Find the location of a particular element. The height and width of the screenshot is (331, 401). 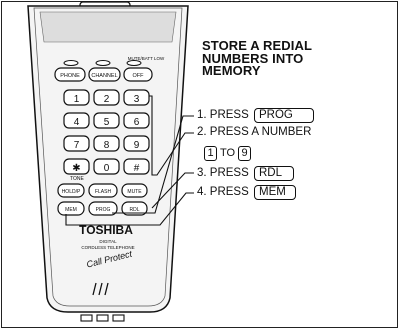

charge-contact-center is located at coordinates (102, 318).